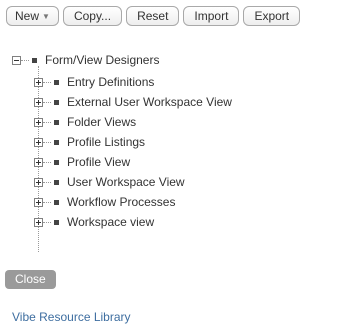 Image resolution: width=347 pixels, height=333 pixels. I want to click on tree-node: Workflow Processes, so click(133, 202).